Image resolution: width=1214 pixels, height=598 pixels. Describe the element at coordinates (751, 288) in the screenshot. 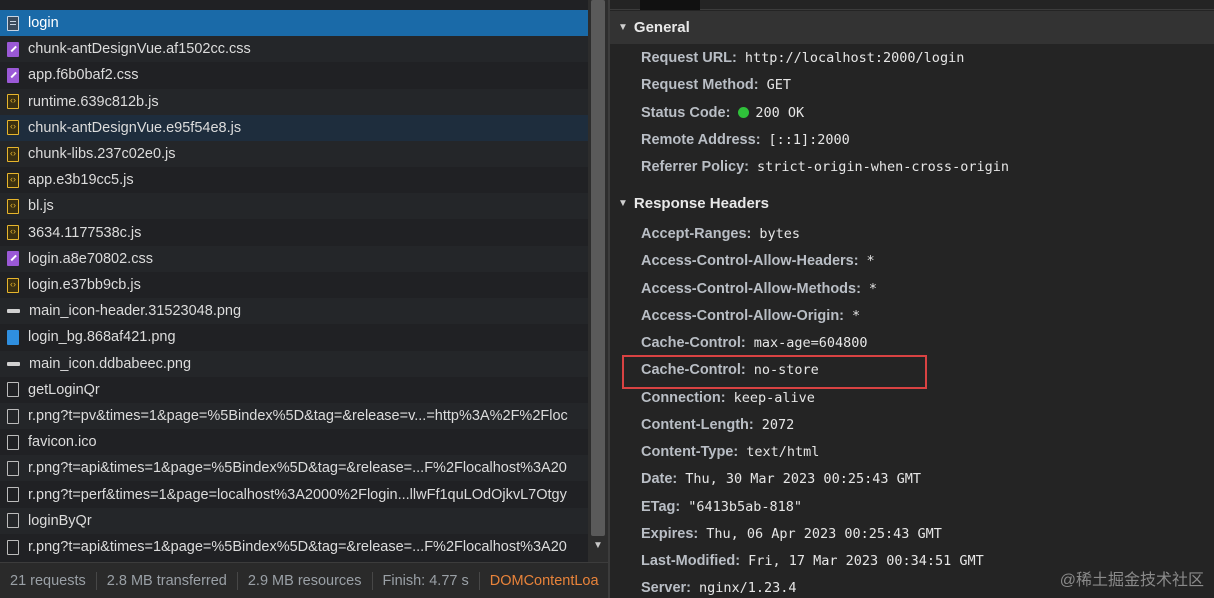

I see `header-name: Access-Control-Allow-Methods:` at that location.